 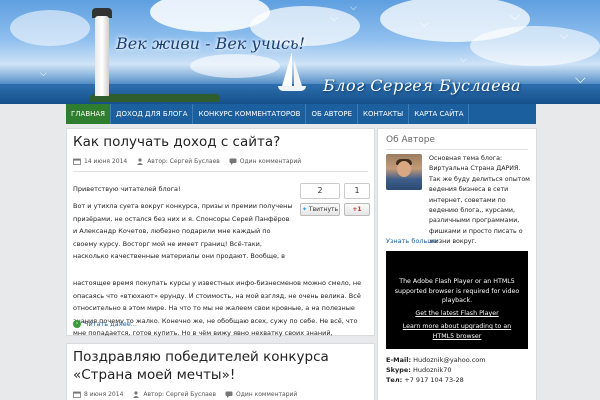 What do you see at coordinates (422, 85) in the screenshot?
I see `site-title: Блог Сергея Буслаева` at bounding box center [422, 85].